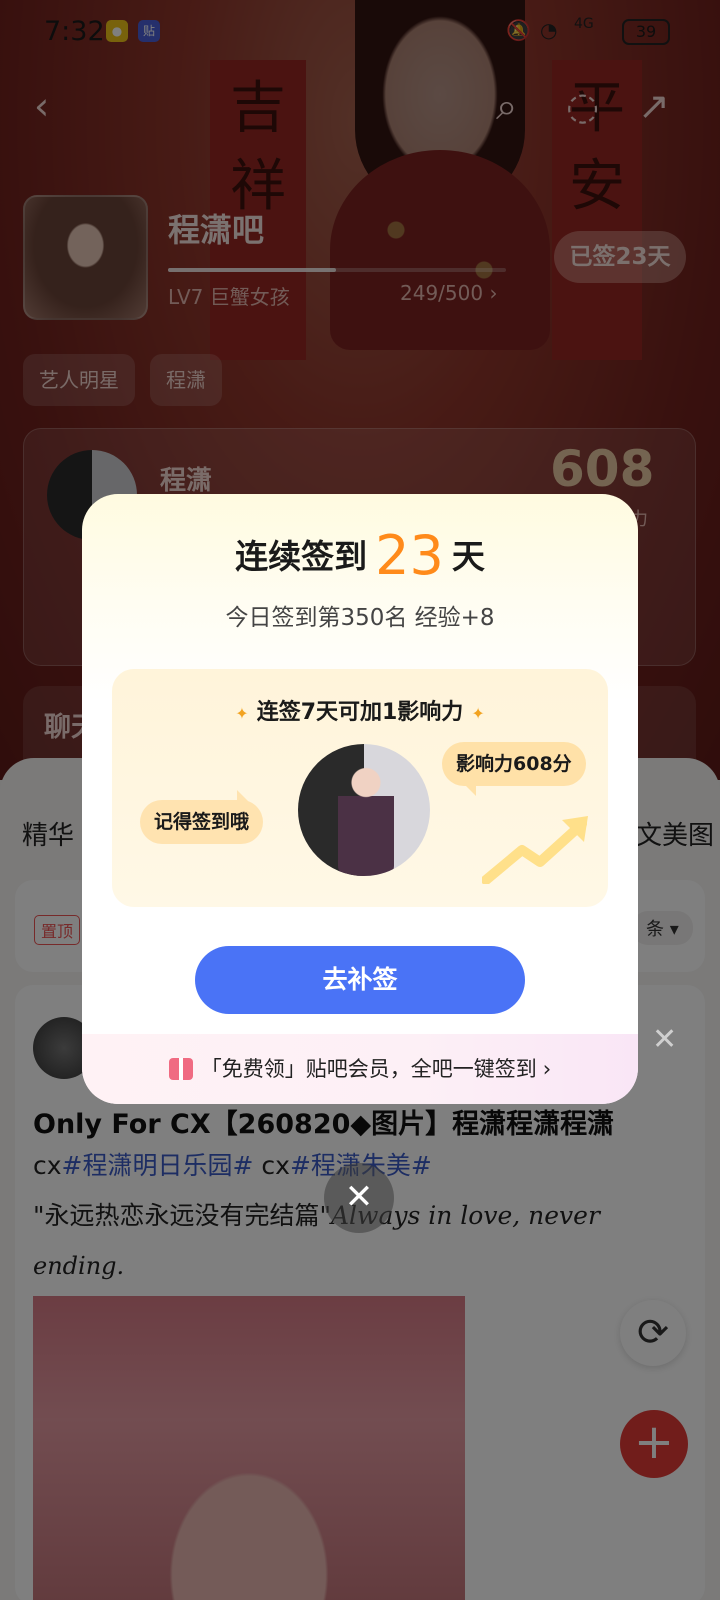  Describe the element at coordinates (664, 1039) in the screenshot. I see `close-icon: ✕` at that location.